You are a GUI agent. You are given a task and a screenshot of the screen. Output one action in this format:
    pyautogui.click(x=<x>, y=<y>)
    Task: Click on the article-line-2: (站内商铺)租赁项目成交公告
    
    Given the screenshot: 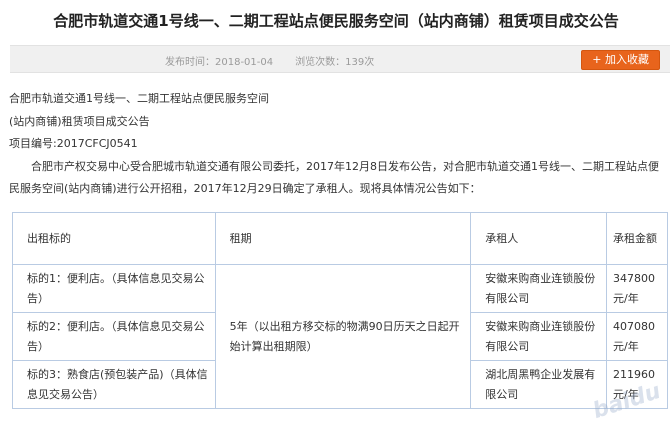 What is the action you would take?
    pyautogui.click(x=79, y=121)
    